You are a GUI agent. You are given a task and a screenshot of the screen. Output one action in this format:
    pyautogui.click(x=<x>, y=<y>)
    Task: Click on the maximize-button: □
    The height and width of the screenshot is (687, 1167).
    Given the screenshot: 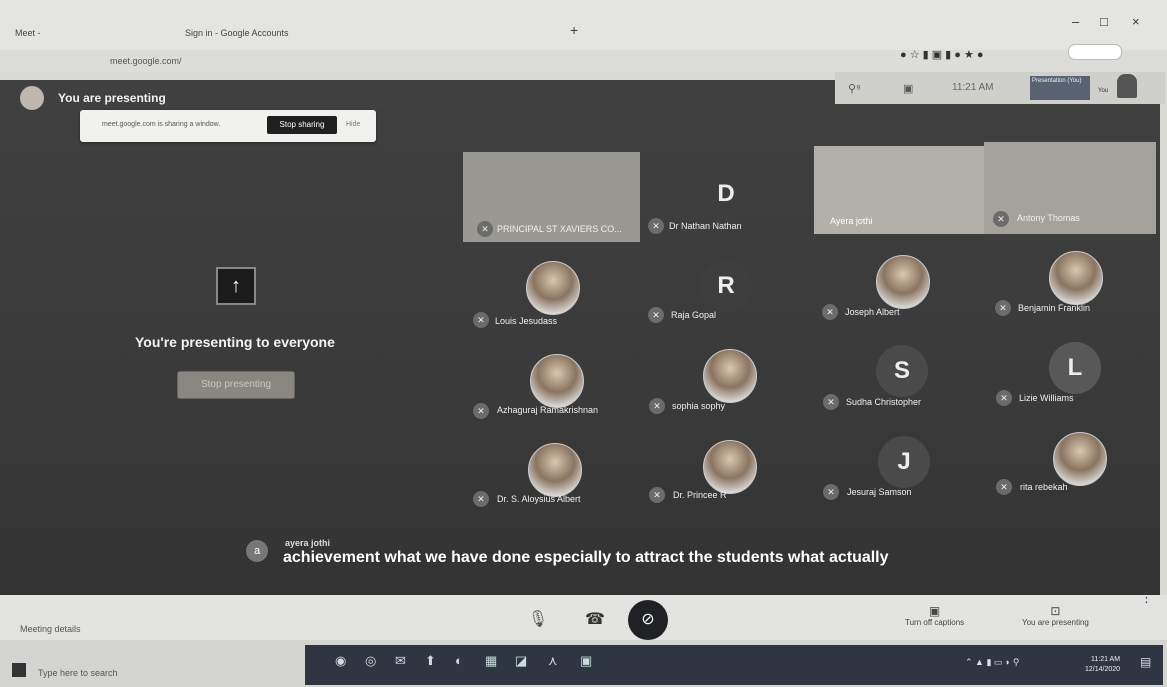 What is the action you would take?
    pyautogui.click(x=1104, y=21)
    